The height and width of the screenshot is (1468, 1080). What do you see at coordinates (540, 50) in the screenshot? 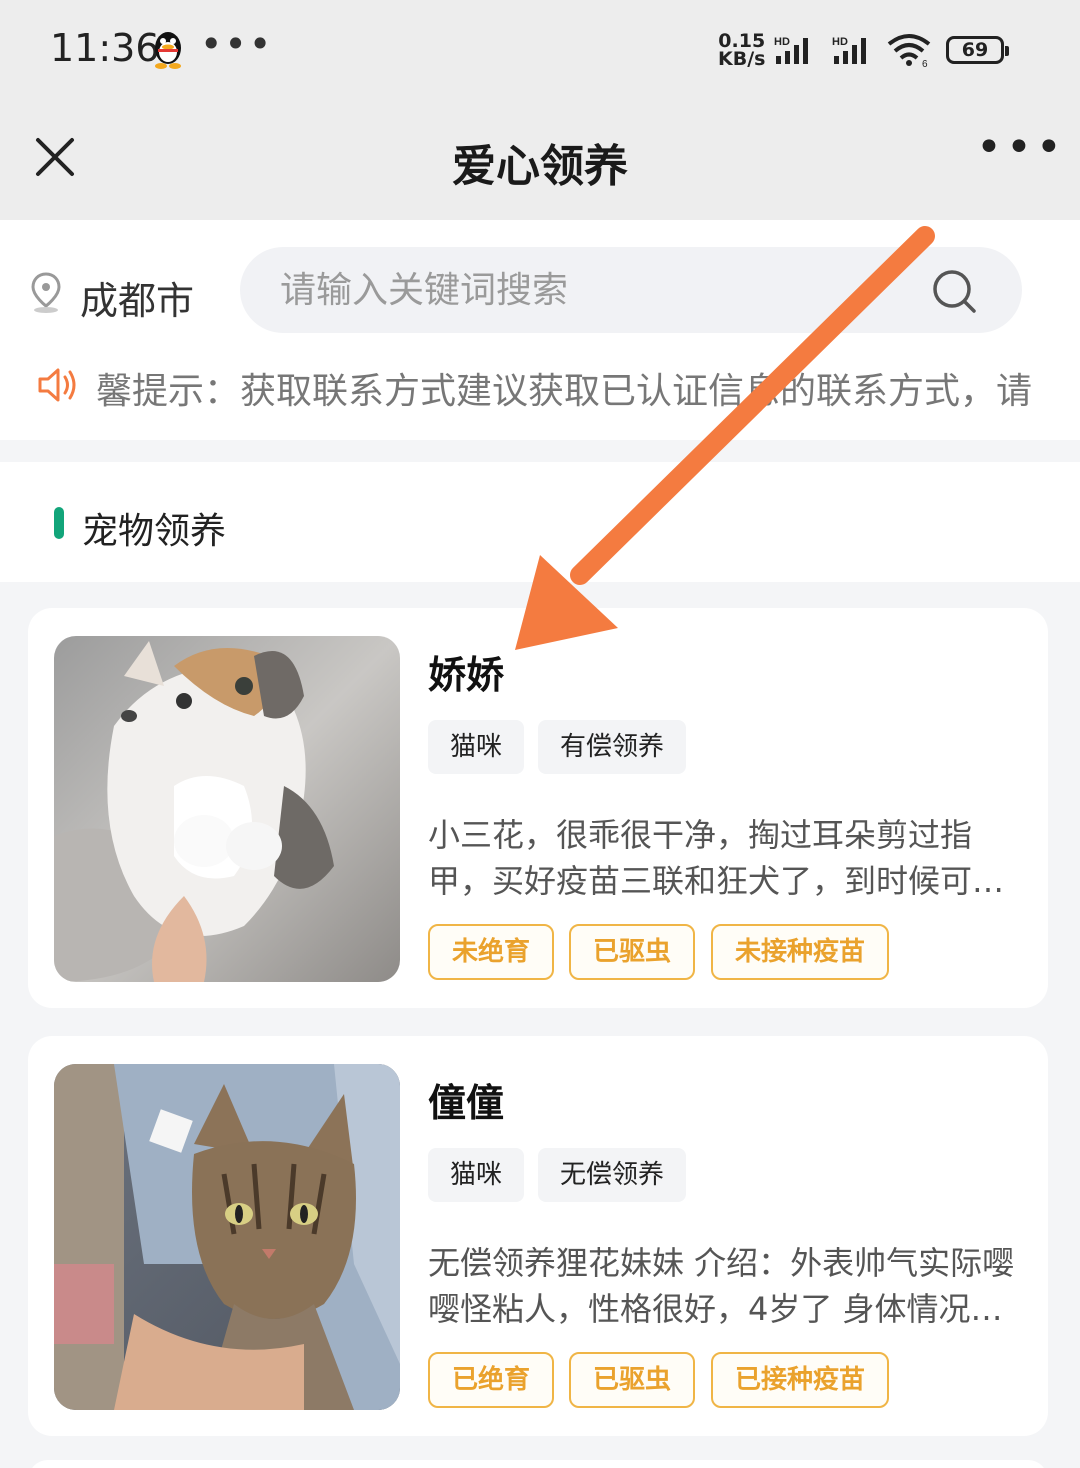
I see `status-bar: 11:36 ••• 0.15 KB/s HD HD 6 69` at bounding box center [540, 50].